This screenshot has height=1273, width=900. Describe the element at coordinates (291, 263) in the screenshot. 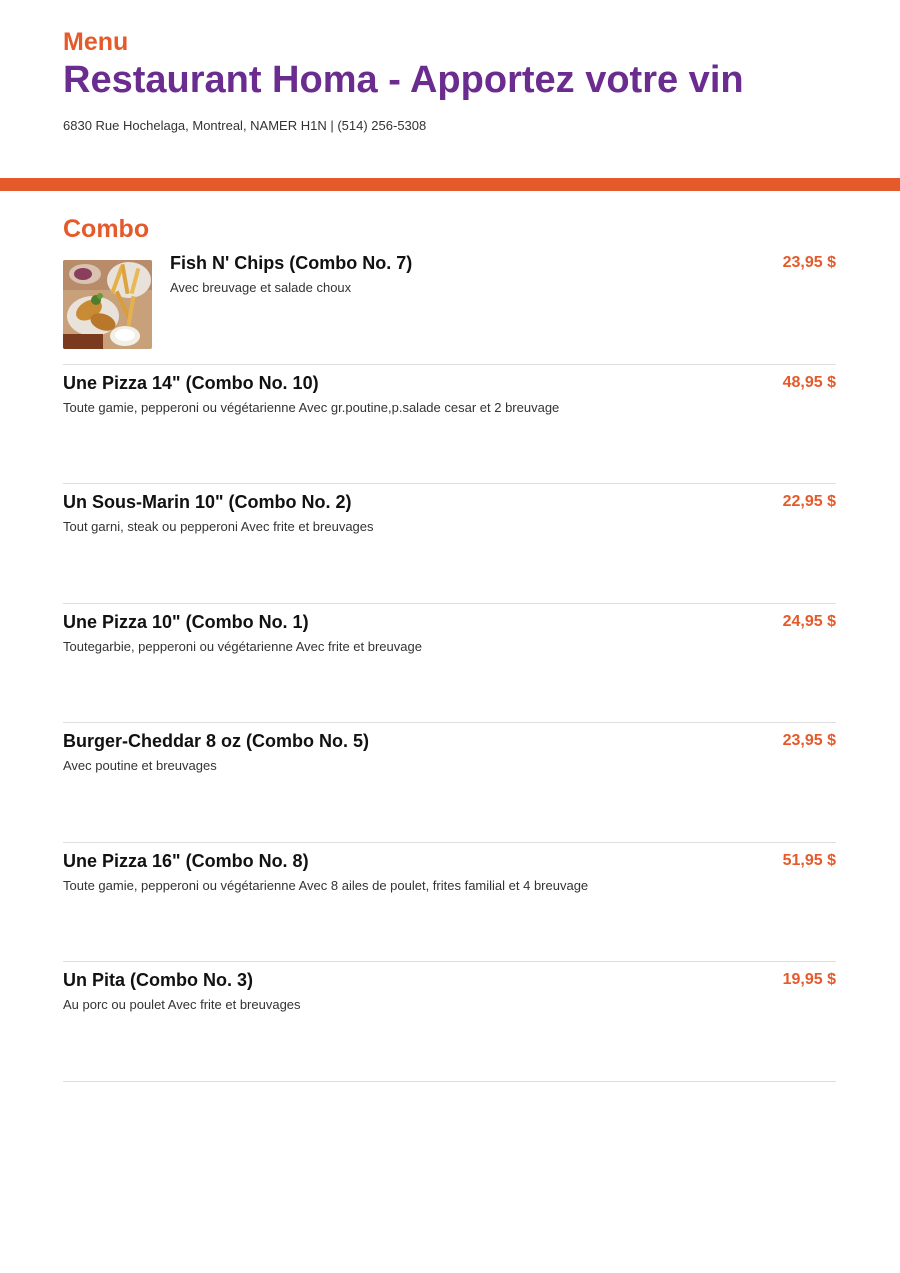

I see `menu-item-name: Fish N' Chips (Combo No. 7)` at that location.